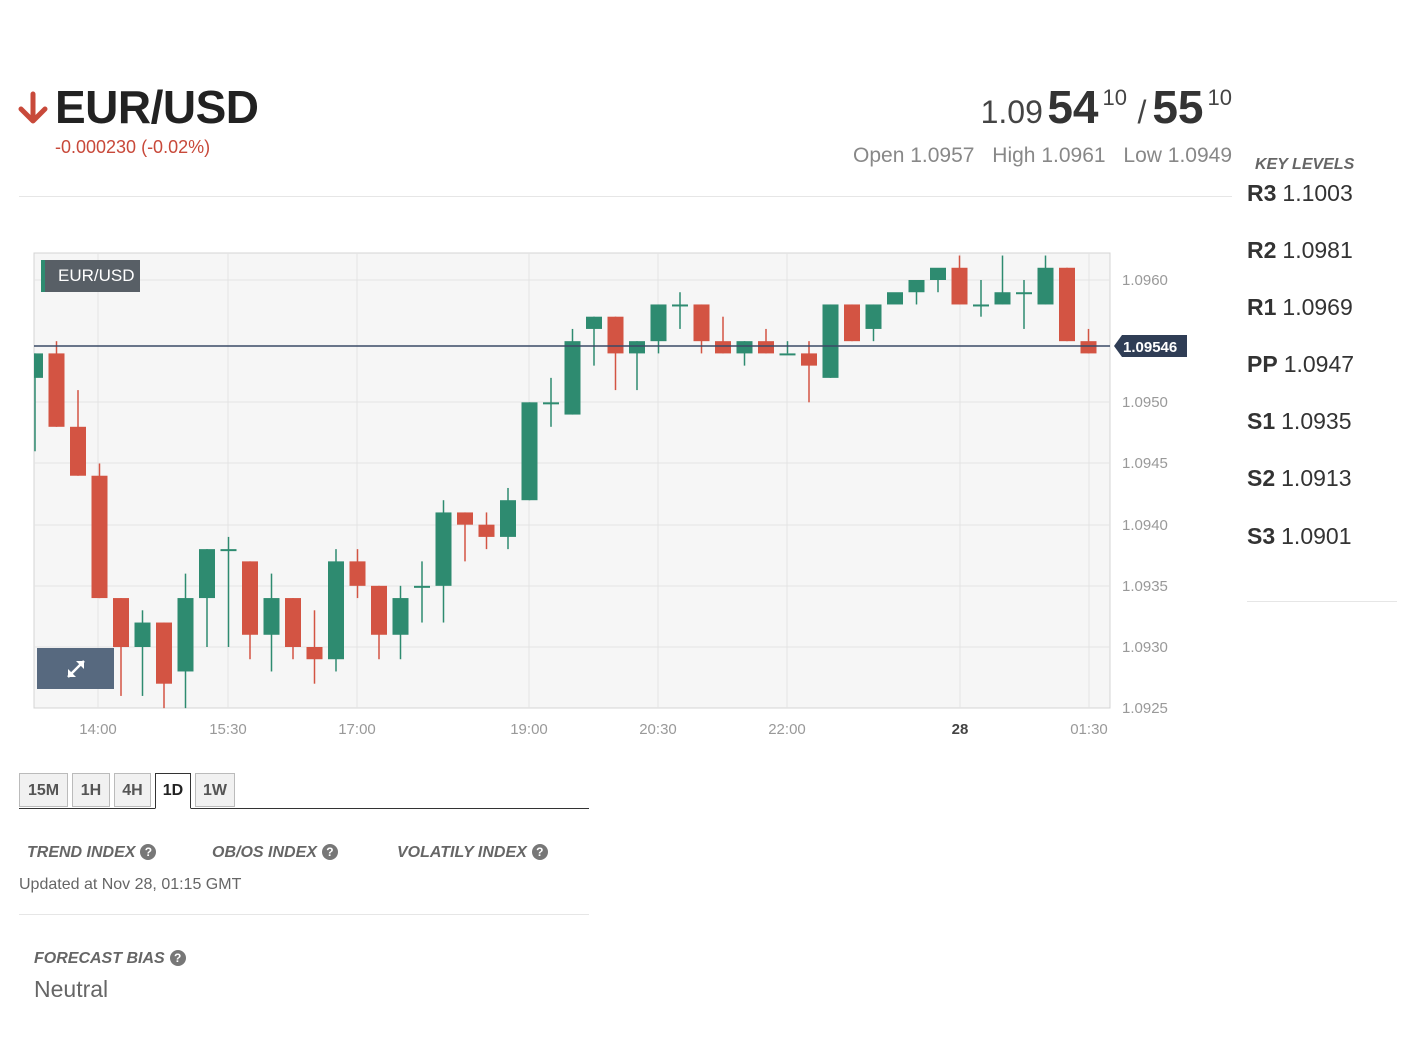 This screenshot has width=1405, height=1042. Describe the element at coordinates (1177, 155) in the screenshot. I see `low-value: Low 1.0949` at that location.